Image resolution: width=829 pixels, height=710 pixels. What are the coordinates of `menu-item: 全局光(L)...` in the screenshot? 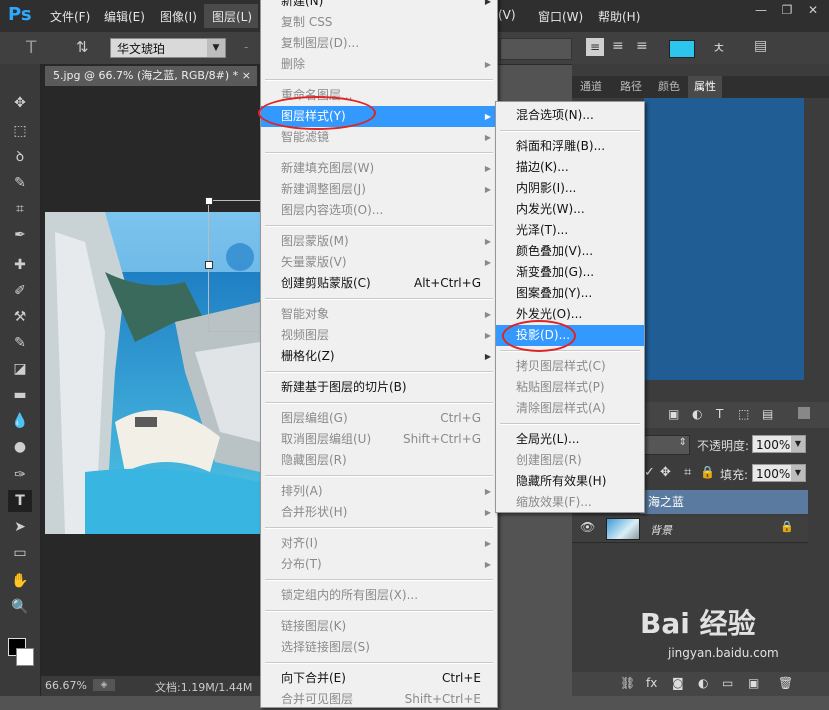 It's located at (570, 439).